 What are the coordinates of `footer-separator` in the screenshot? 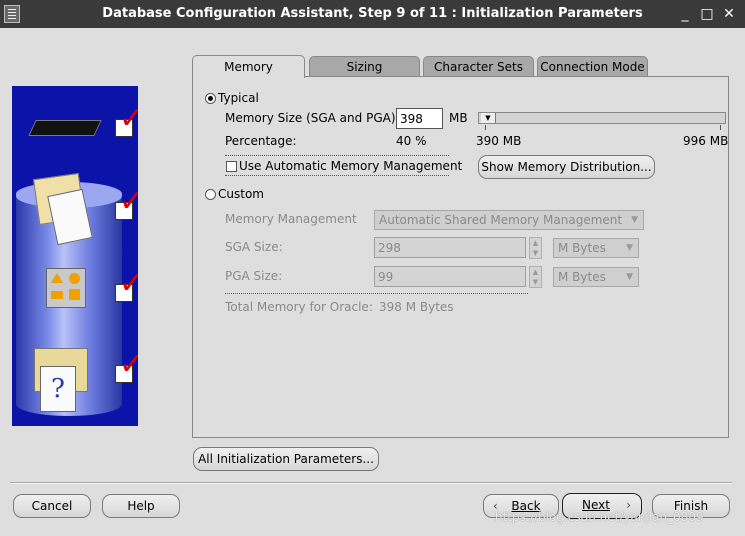 It's located at (371, 483).